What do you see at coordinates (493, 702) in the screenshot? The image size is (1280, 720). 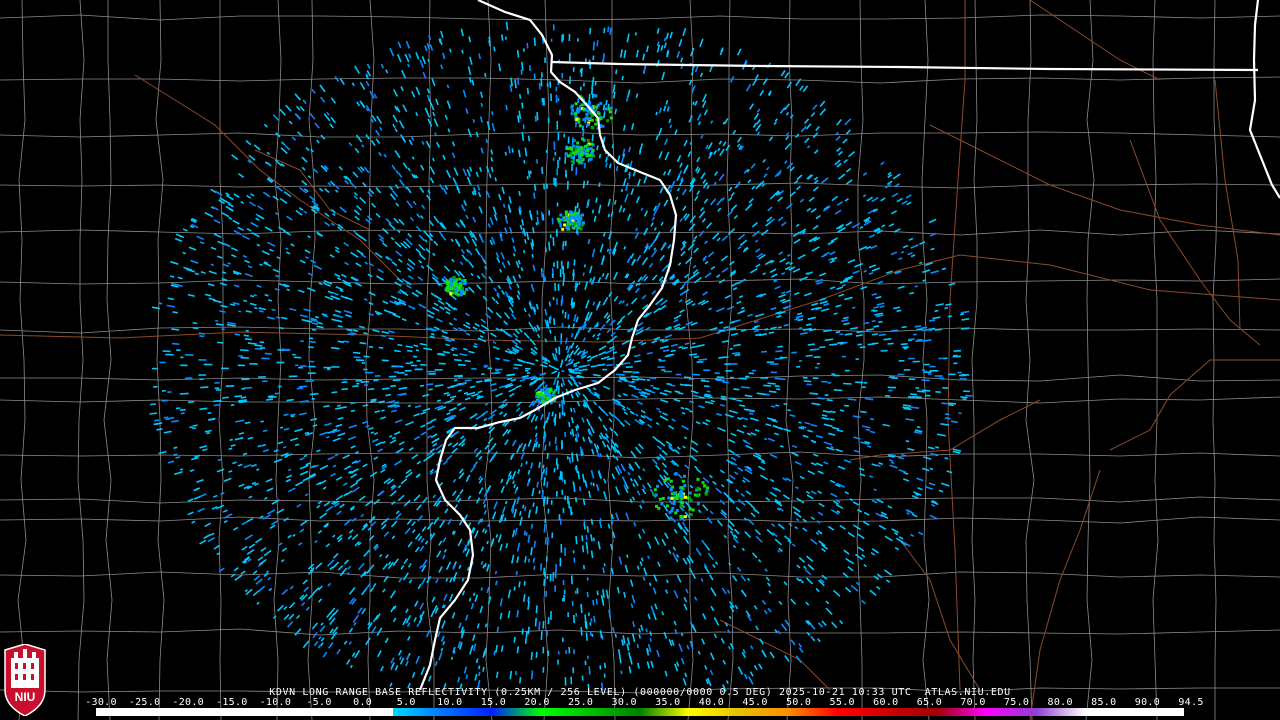 I see `legend-tick: 15.0` at bounding box center [493, 702].